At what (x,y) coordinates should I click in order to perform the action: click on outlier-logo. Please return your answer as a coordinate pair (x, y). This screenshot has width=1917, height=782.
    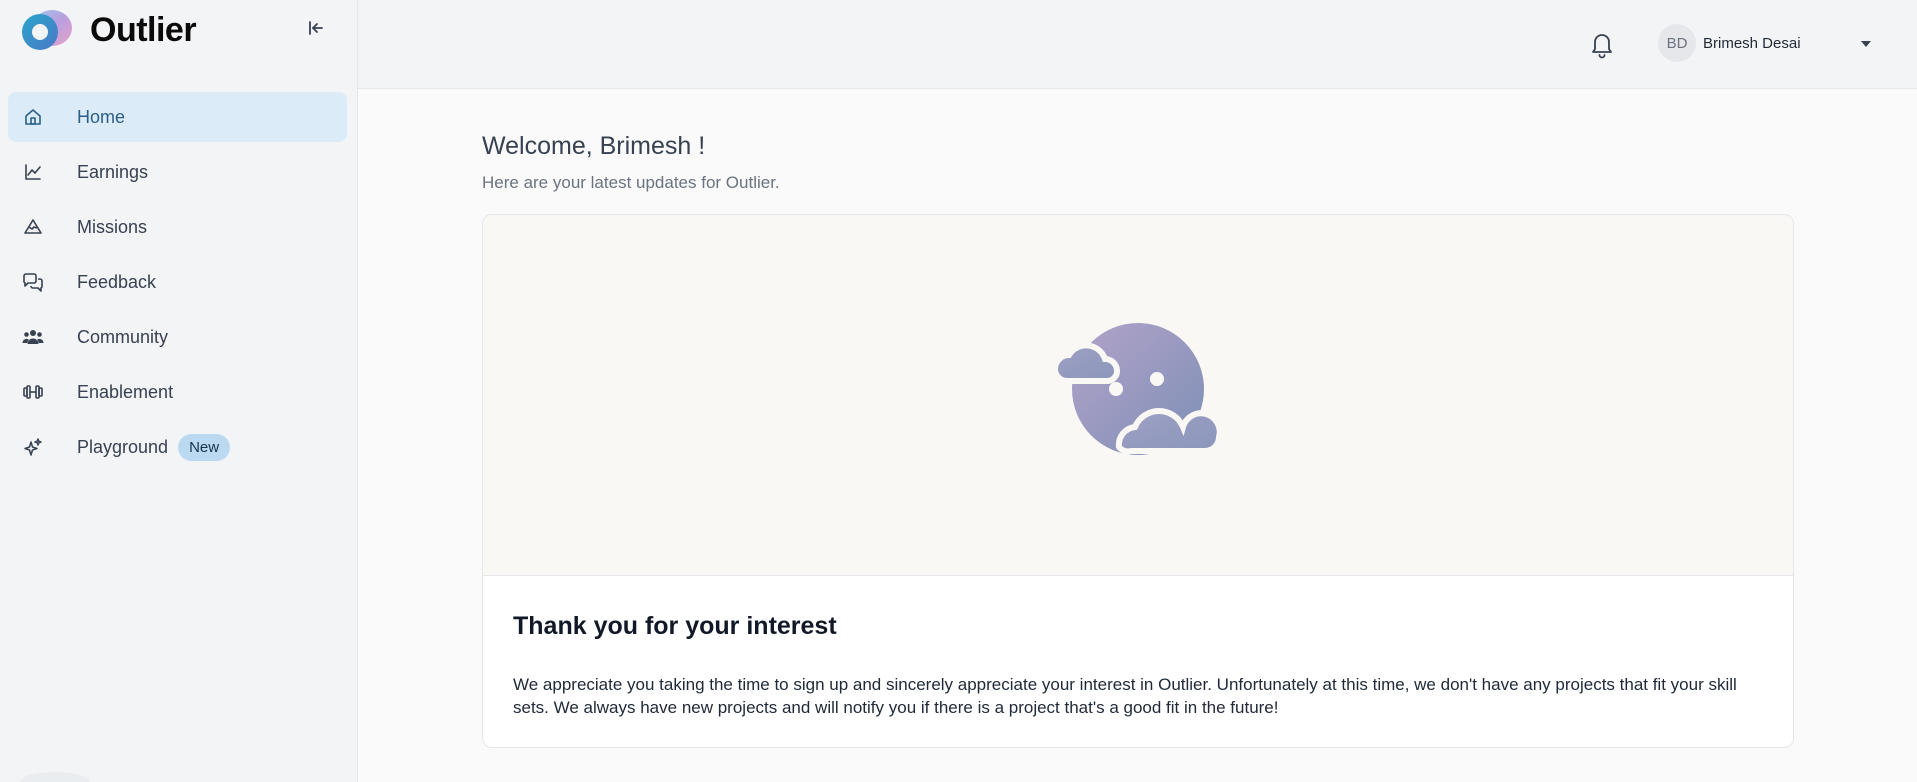
    Looking at the image, I should click on (46, 30).